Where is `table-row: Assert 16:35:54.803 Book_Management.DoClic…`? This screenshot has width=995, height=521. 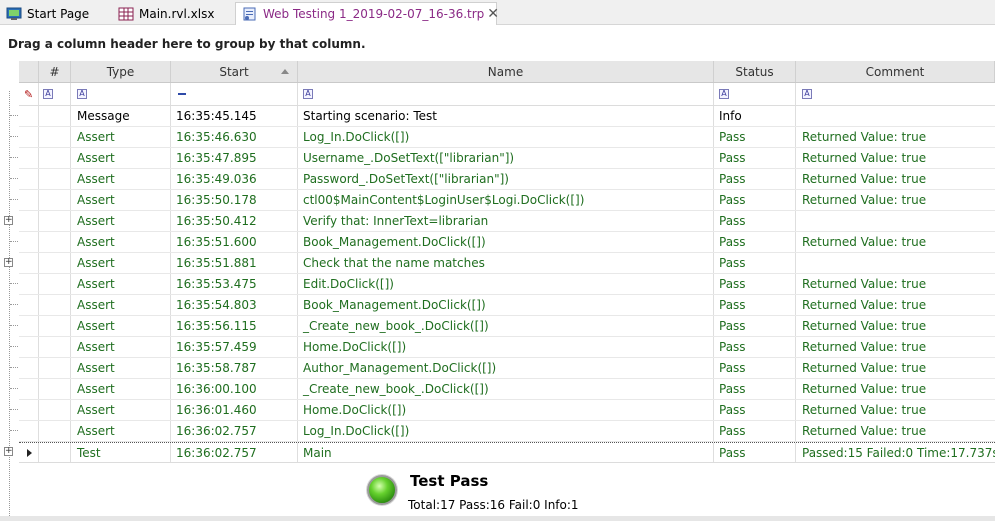
table-row: Assert 16:35:54.803 Book_Management.DoClic… is located at coordinates (507, 305).